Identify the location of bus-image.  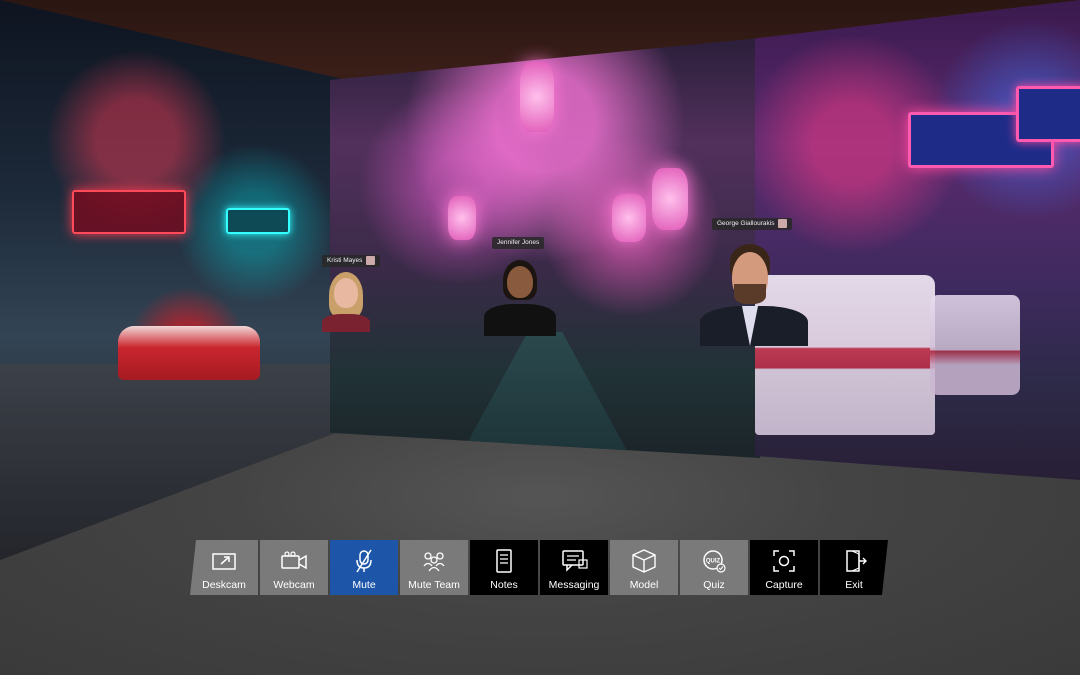
(975, 345).